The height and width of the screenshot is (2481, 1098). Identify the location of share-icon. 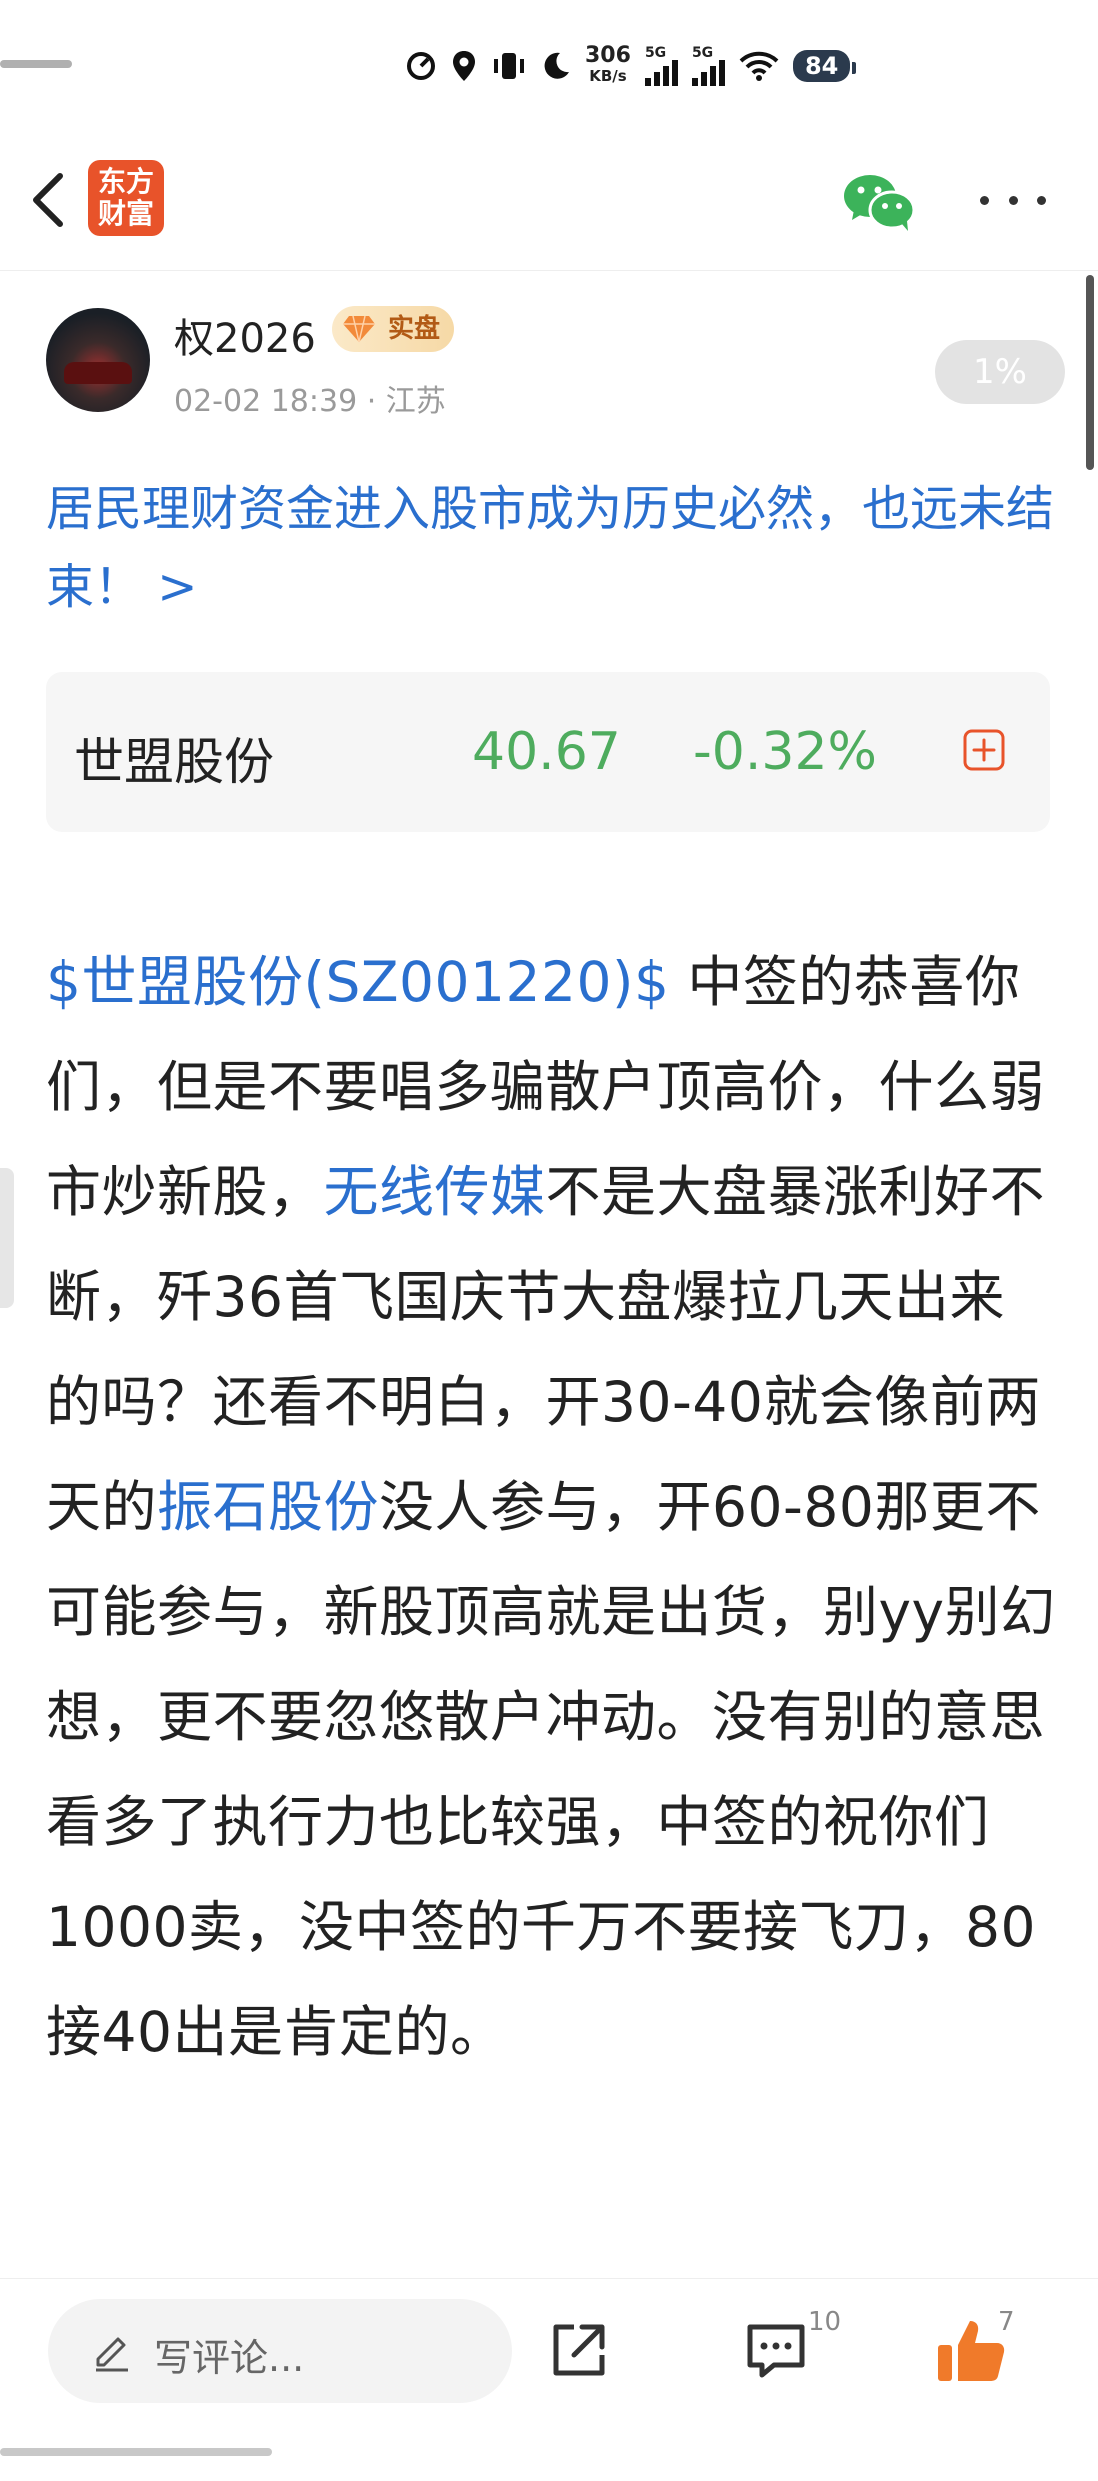
(578, 2351).